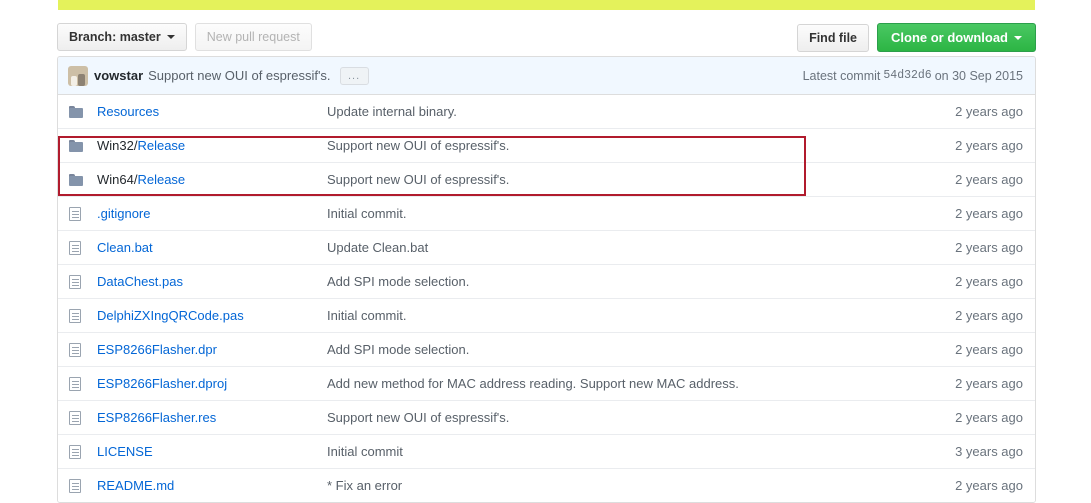 This screenshot has height=503, width=1091. Describe the element at coordinates (616, 111) in the screenshot. I see `commit-message-cell: Update internal binary.` at that location.